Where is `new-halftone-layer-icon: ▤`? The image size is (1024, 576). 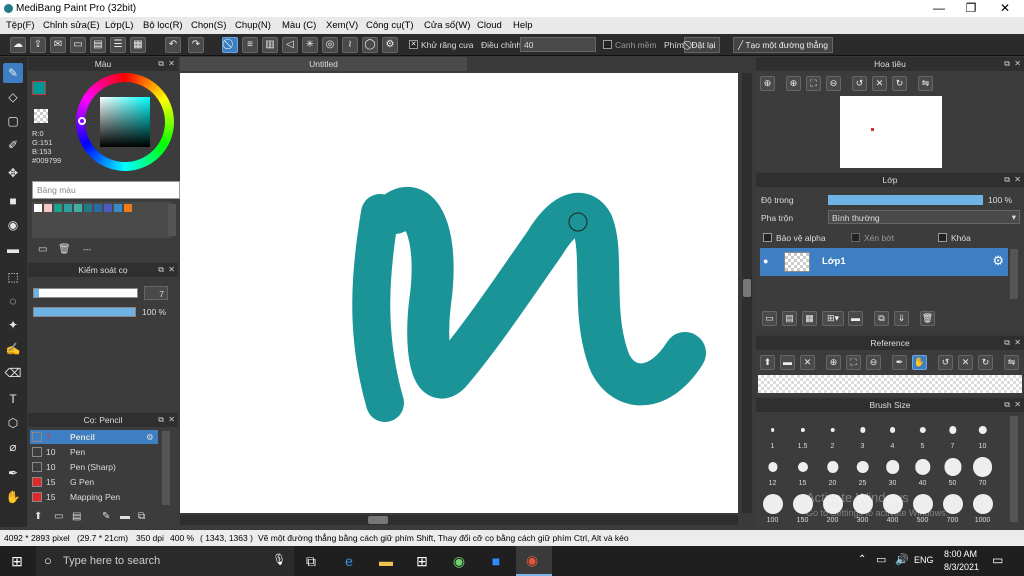
new-halftone-layer-icon: ▤ is located at coordinates (789, 318).